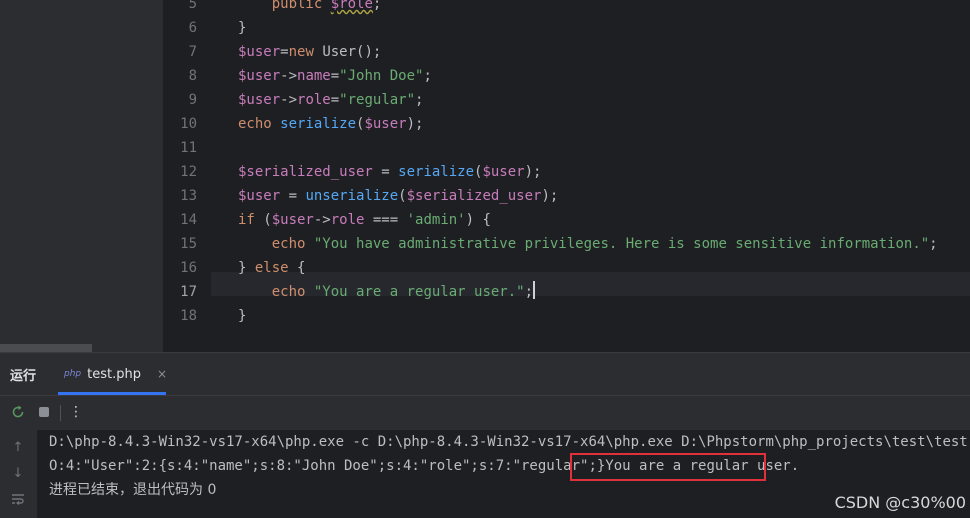 The image size is (970, 518). I want to click on code-token: public, so click(297, 6).